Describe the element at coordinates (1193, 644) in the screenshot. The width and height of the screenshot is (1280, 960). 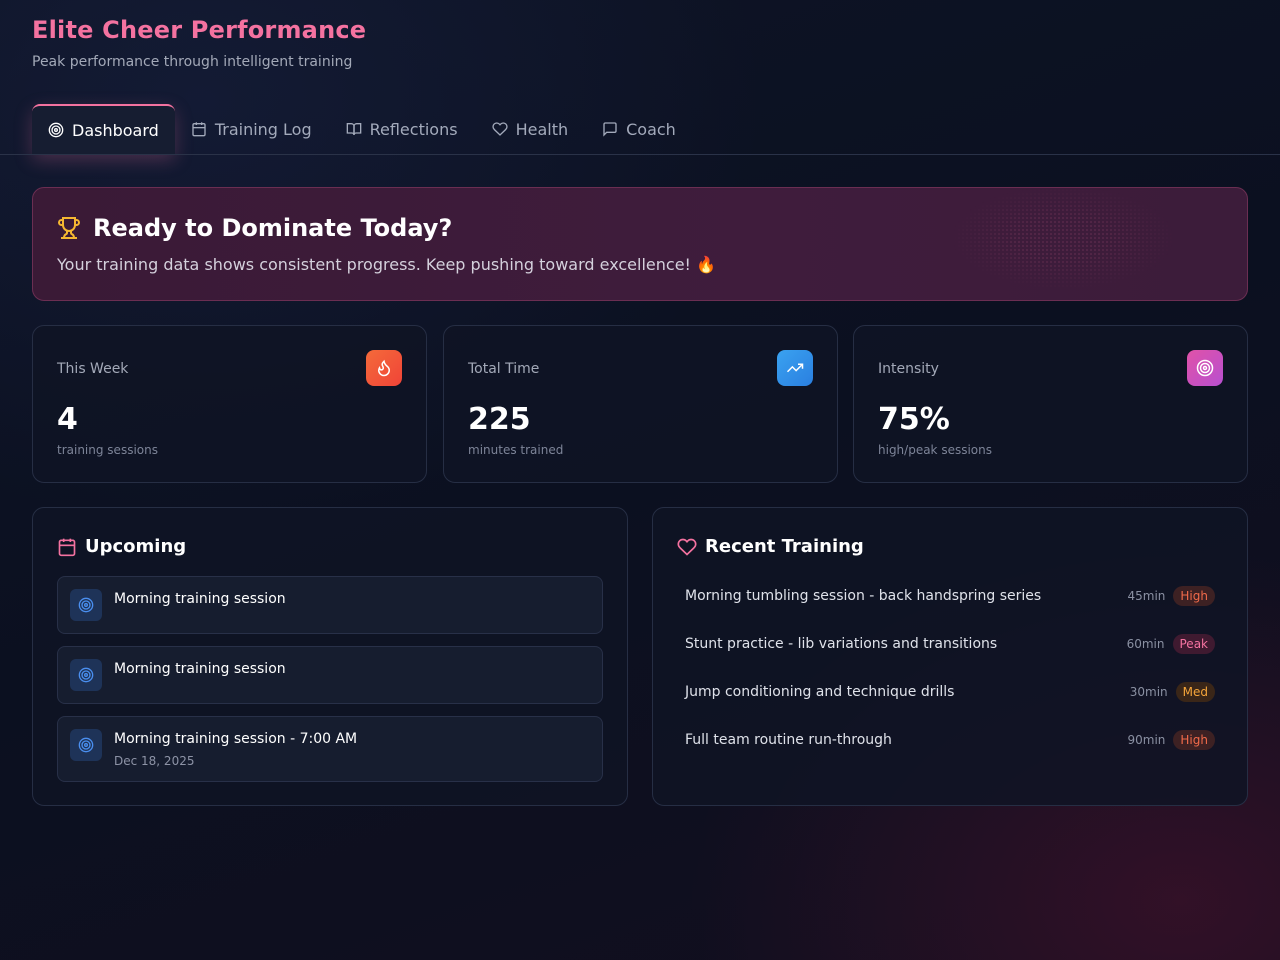
I see `intensity-badge: Peak` at that location.